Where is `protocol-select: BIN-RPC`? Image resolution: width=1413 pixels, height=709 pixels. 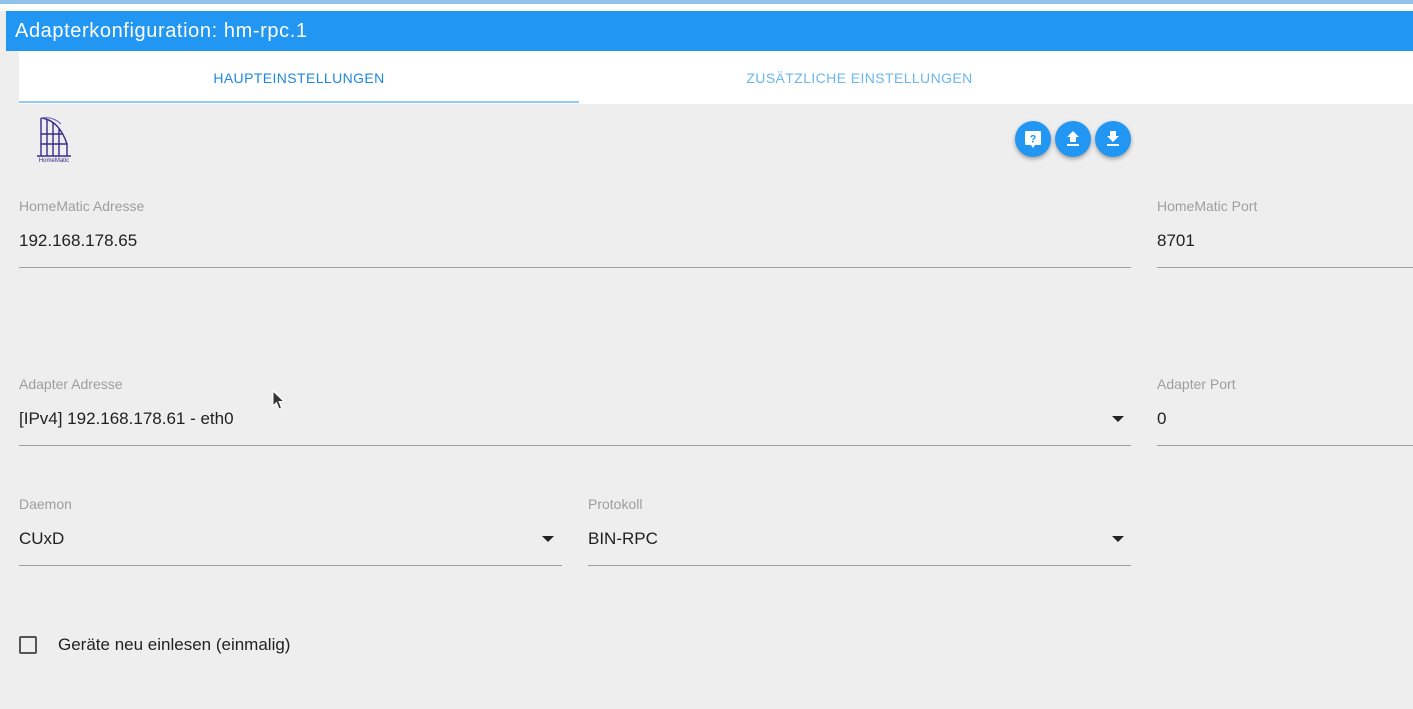 protocol-select: BIN-RPC is located at coordinates (623, 539).